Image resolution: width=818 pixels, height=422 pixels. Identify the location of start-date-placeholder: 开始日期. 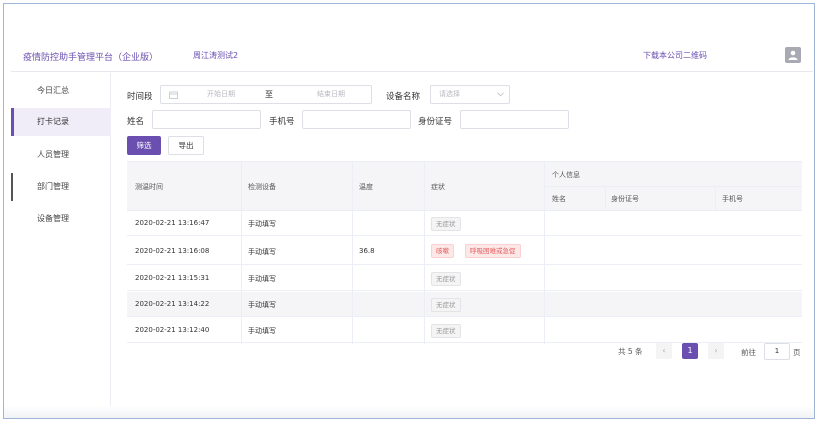
(221, 94).